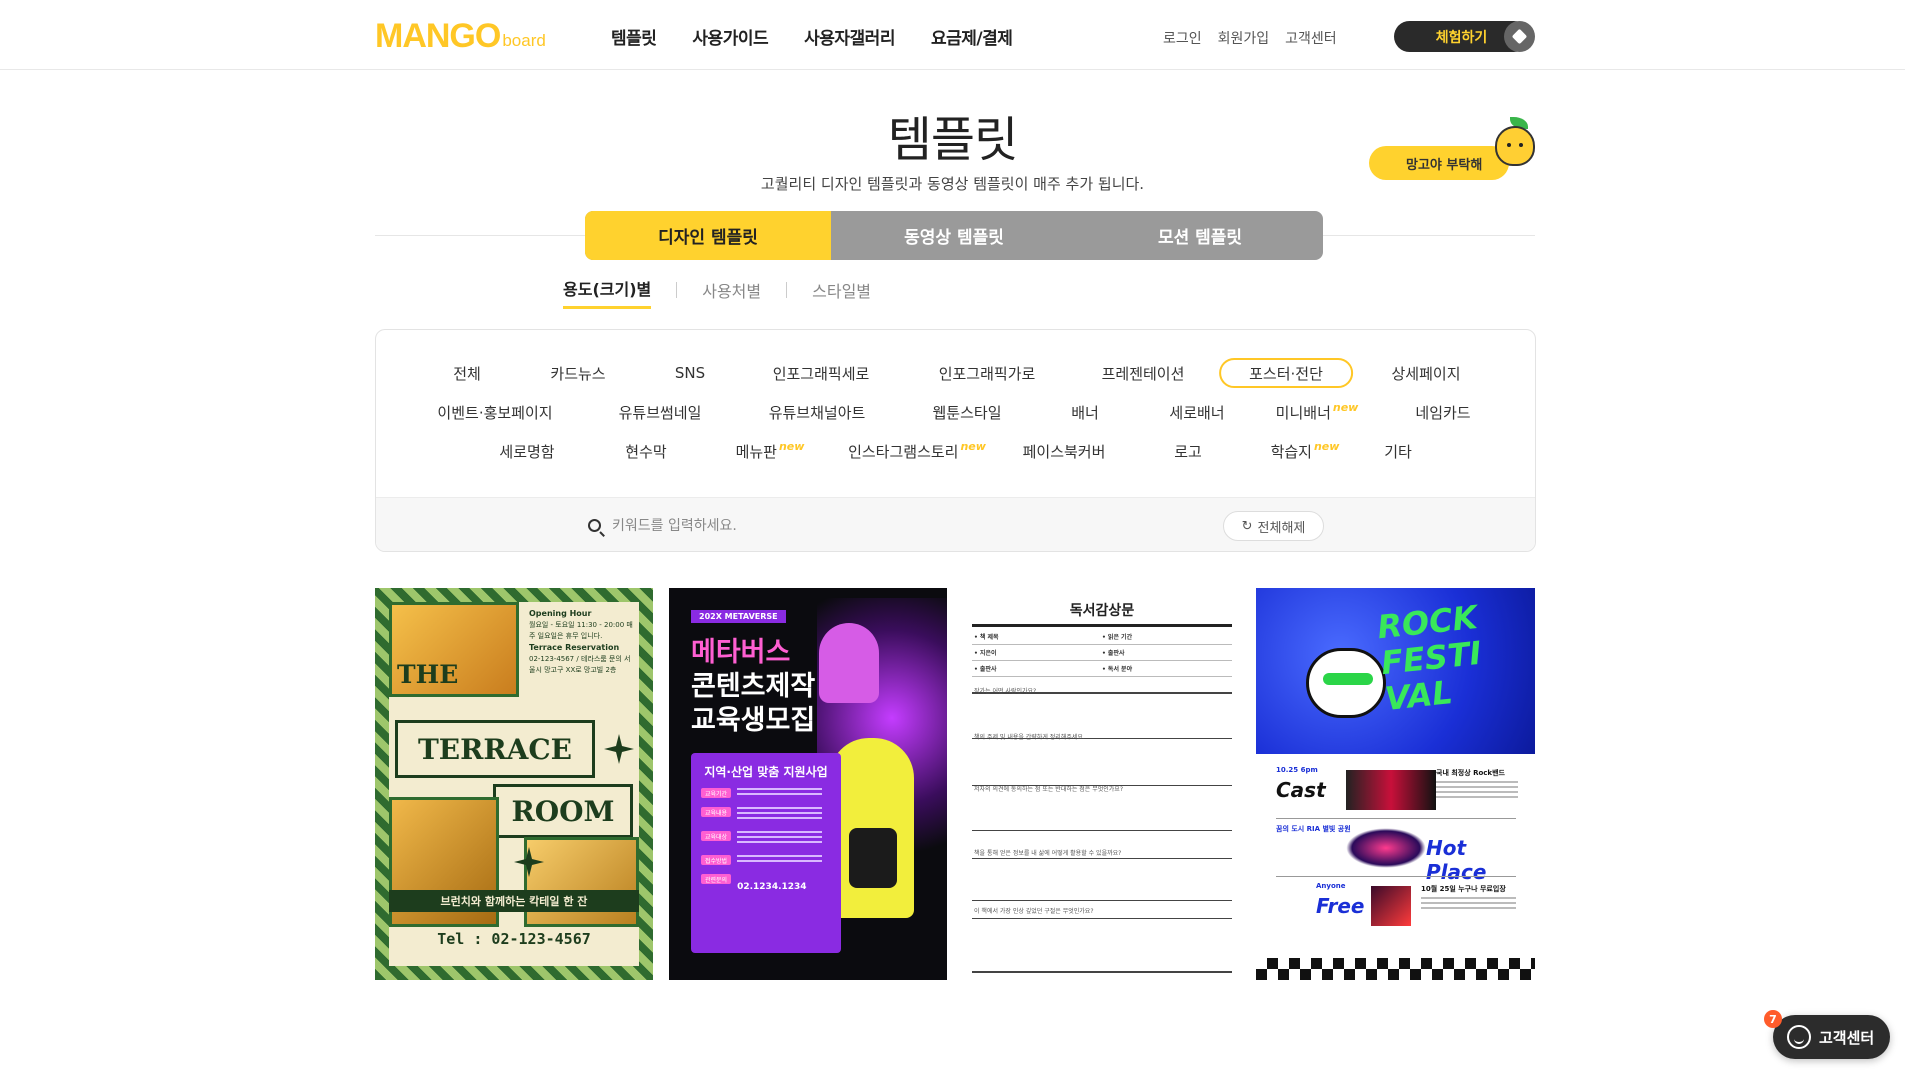 Image resolution: width=1905 pixels, height=1080 pixels. I want to click on festival-section: 꿈의 도시 RIA 별빛 공원 Hot Place, so click(1396, 854).